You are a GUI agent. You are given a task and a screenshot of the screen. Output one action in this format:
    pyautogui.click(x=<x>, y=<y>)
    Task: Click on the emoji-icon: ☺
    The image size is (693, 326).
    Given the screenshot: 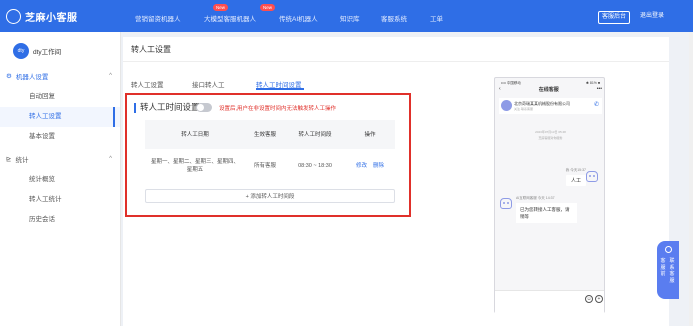 What is the action you would take?
    pyautogui.click(x=589, y=299)
    